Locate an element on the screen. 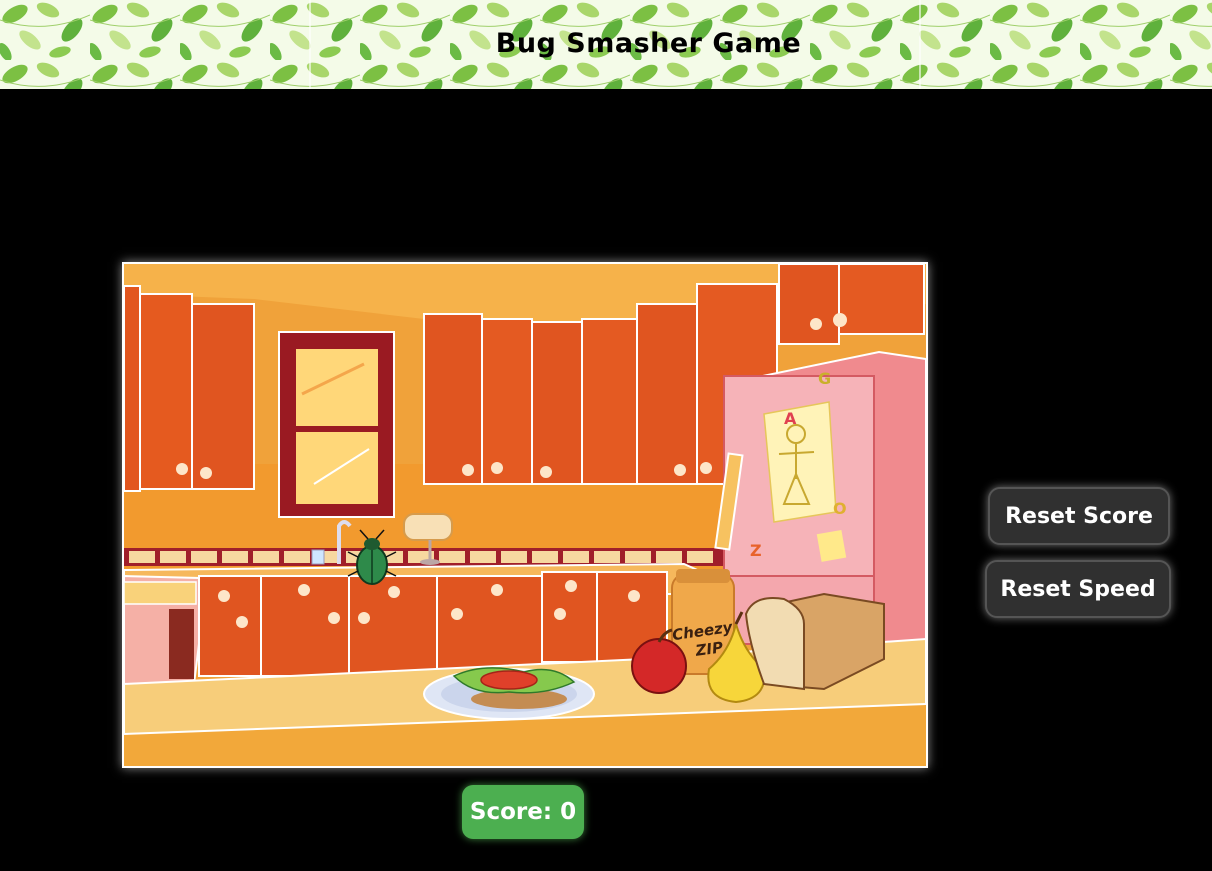  game-header: Bug Smasher Game is located at coordinates (606, 44).